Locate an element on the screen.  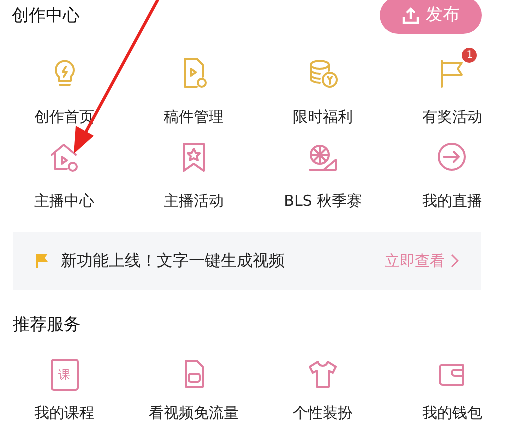
section-title: 推荐服务 is located at coordinates (47, 325).